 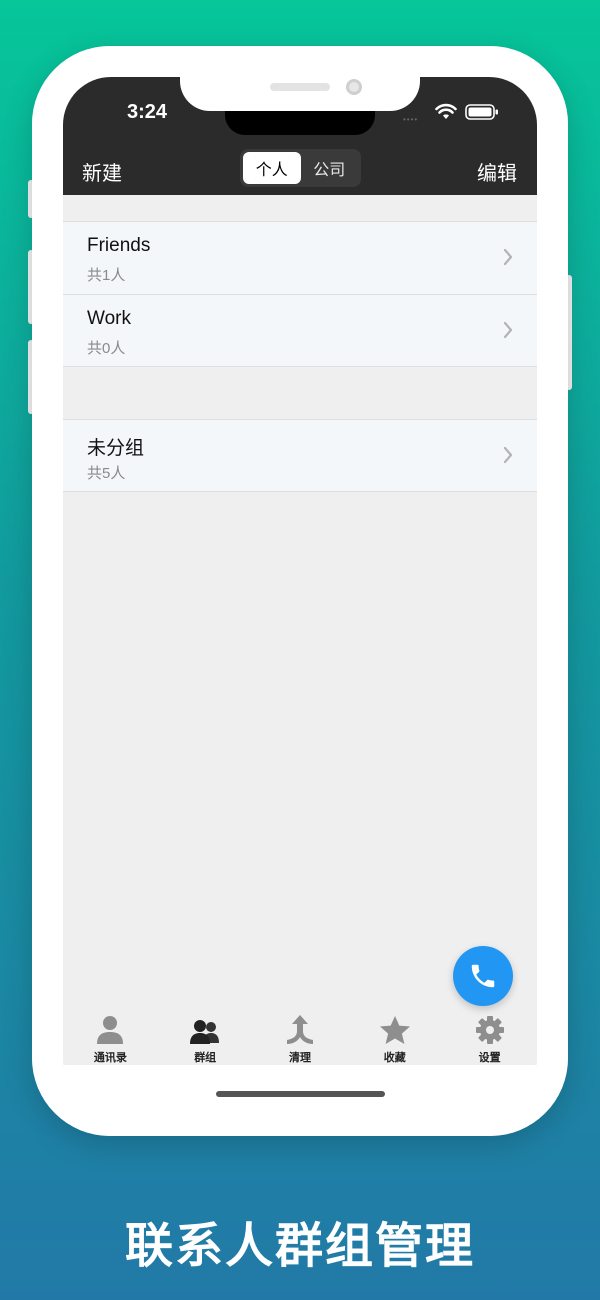 What do you see at coordinates (489, 1058) in the screenshot?
I see `tab-label: 设置` at bounding box center [489, 1058].